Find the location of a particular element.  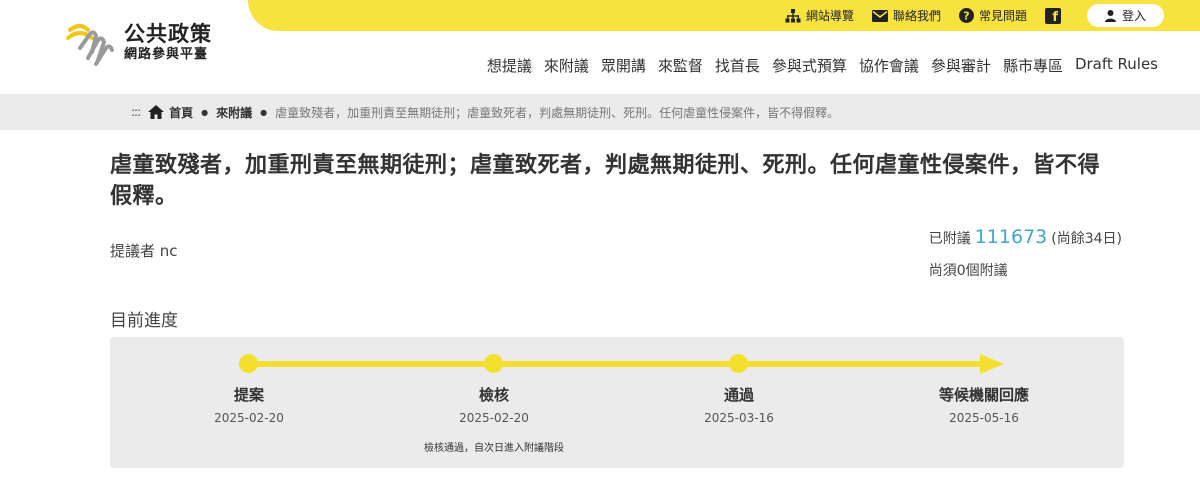

endorsement-stats: 已附議 111673 (尚餘34日) 尚須0個附議 is located at coordinates (1025, 253).